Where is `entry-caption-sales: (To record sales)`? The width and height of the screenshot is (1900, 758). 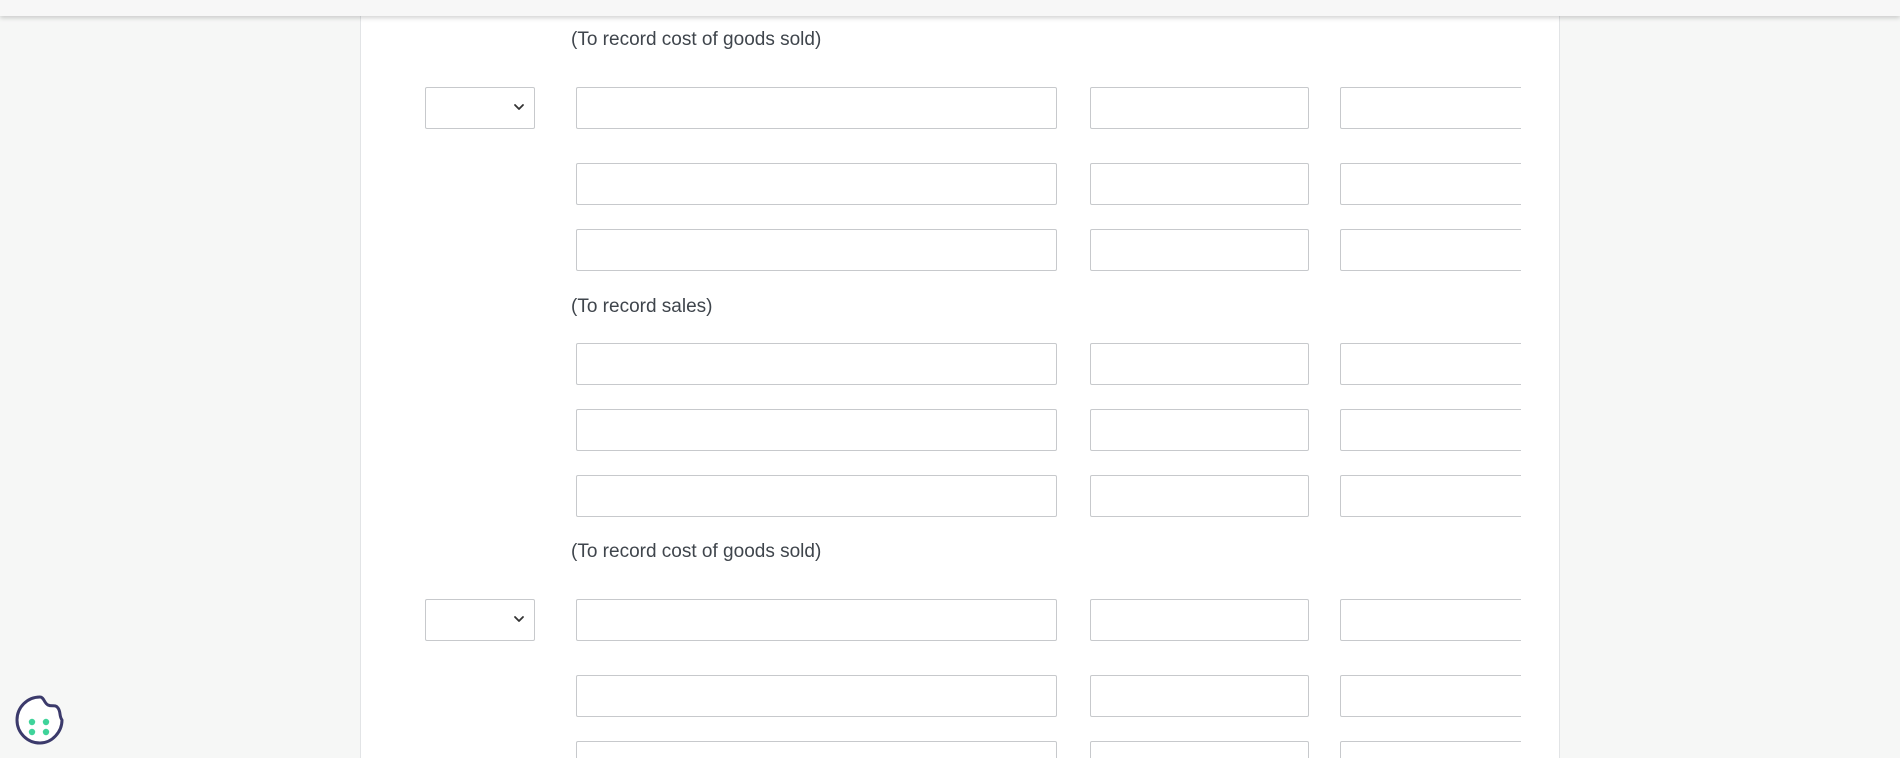 entry-caption-sales: (To record sales) is located at coordinates (642, 306).